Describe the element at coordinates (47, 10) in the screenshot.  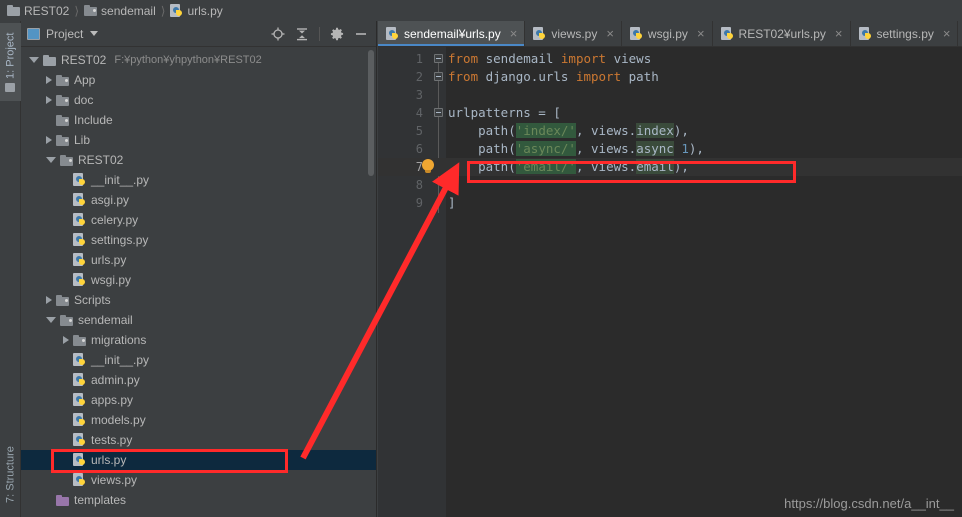
I see `breadcrumb-label: REST02` at that location.